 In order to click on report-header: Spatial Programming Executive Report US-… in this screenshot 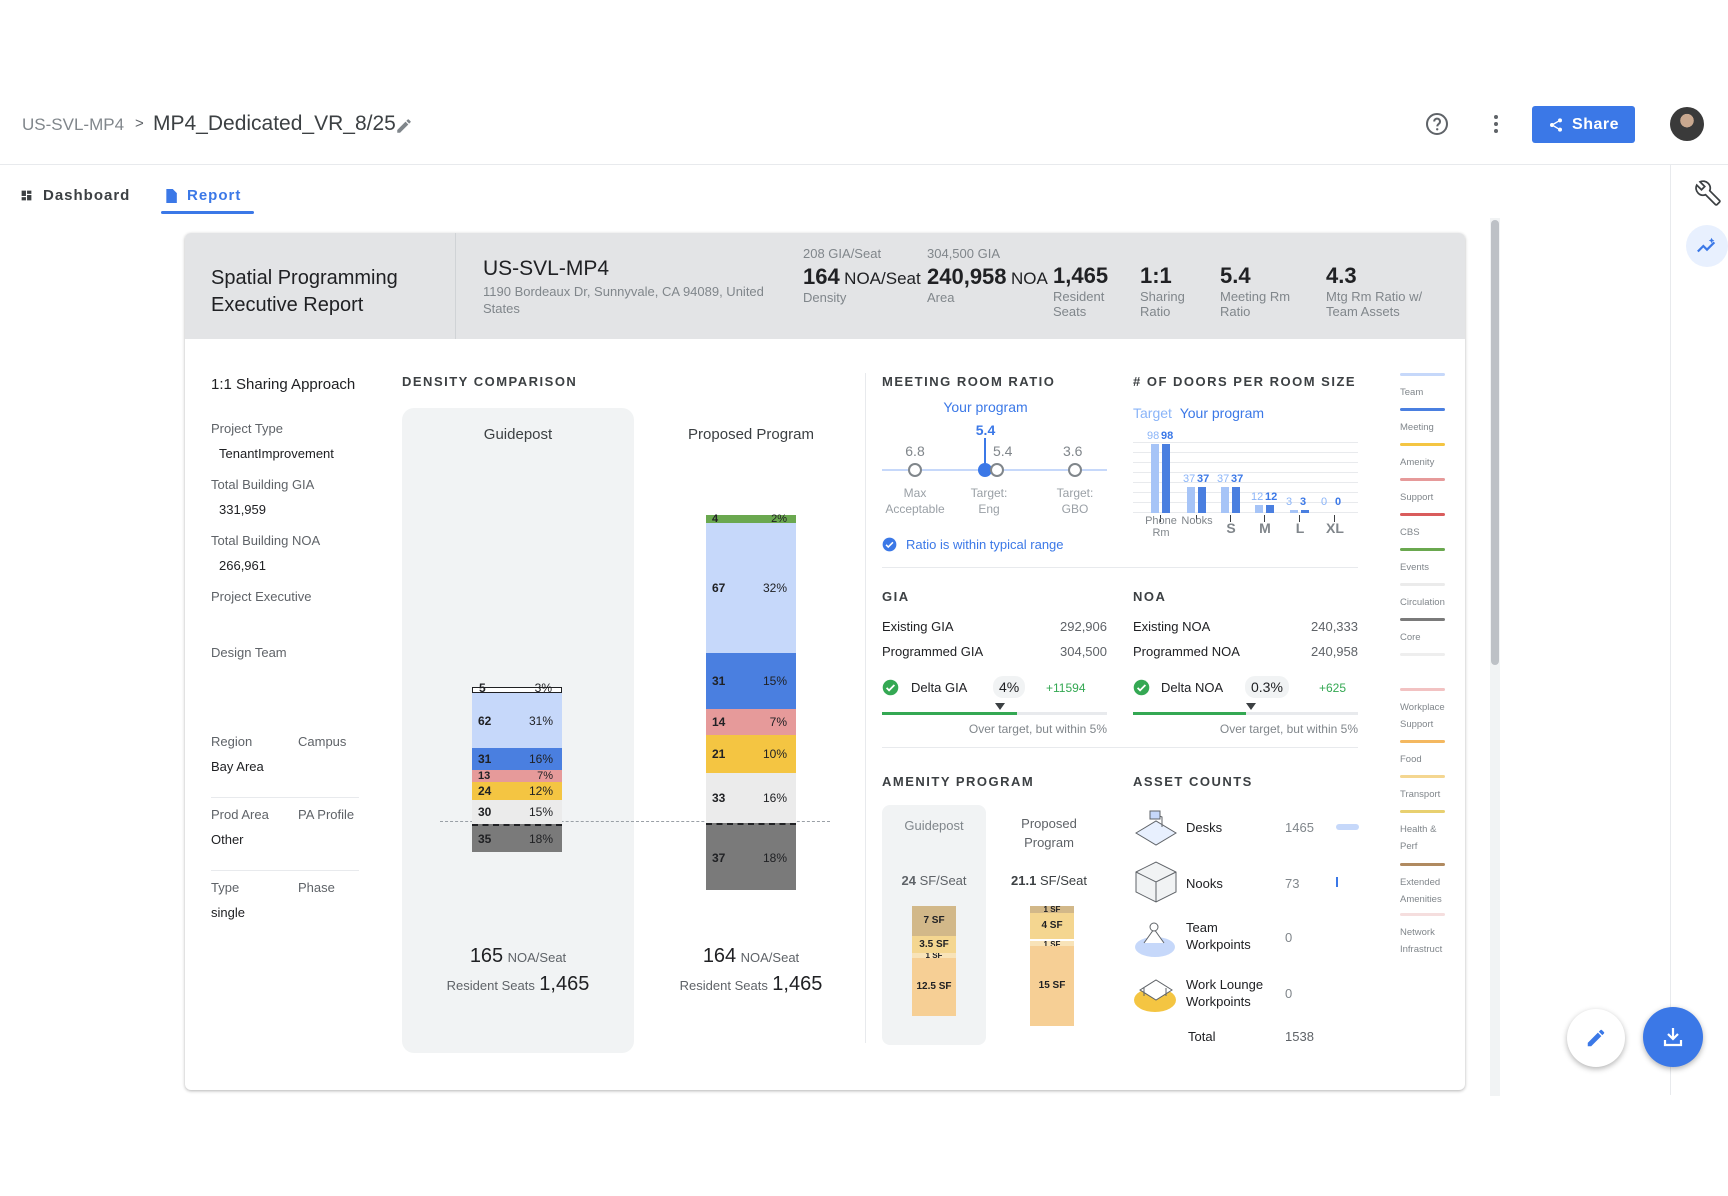, I will do `click(825, 286)`.